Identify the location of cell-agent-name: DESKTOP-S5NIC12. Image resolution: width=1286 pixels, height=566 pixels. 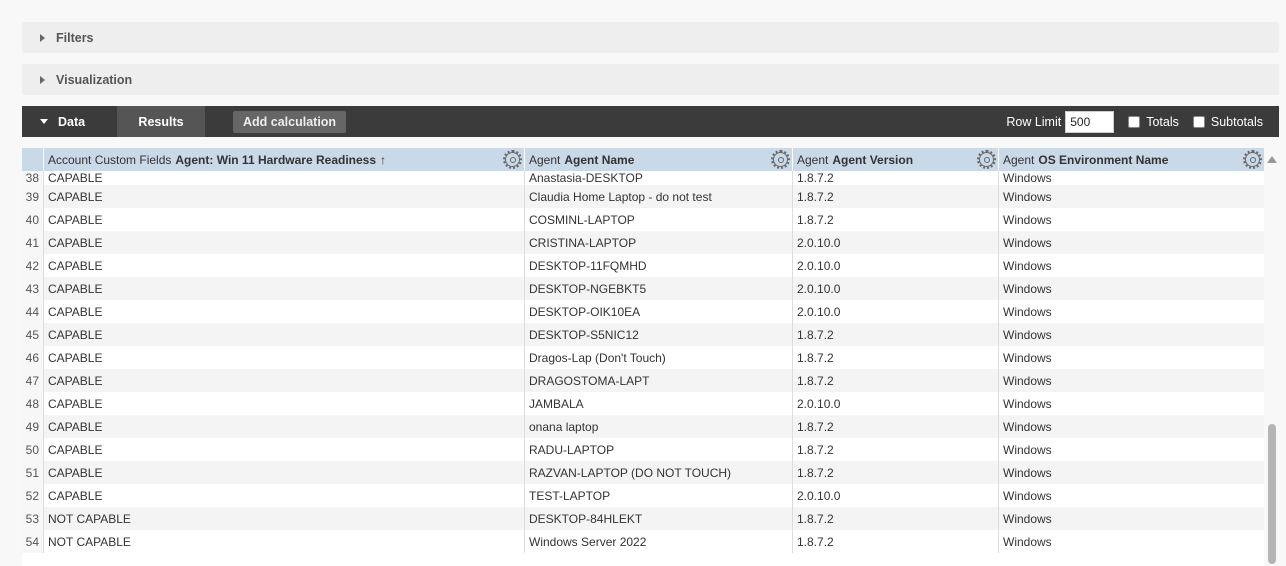
(658, 334).